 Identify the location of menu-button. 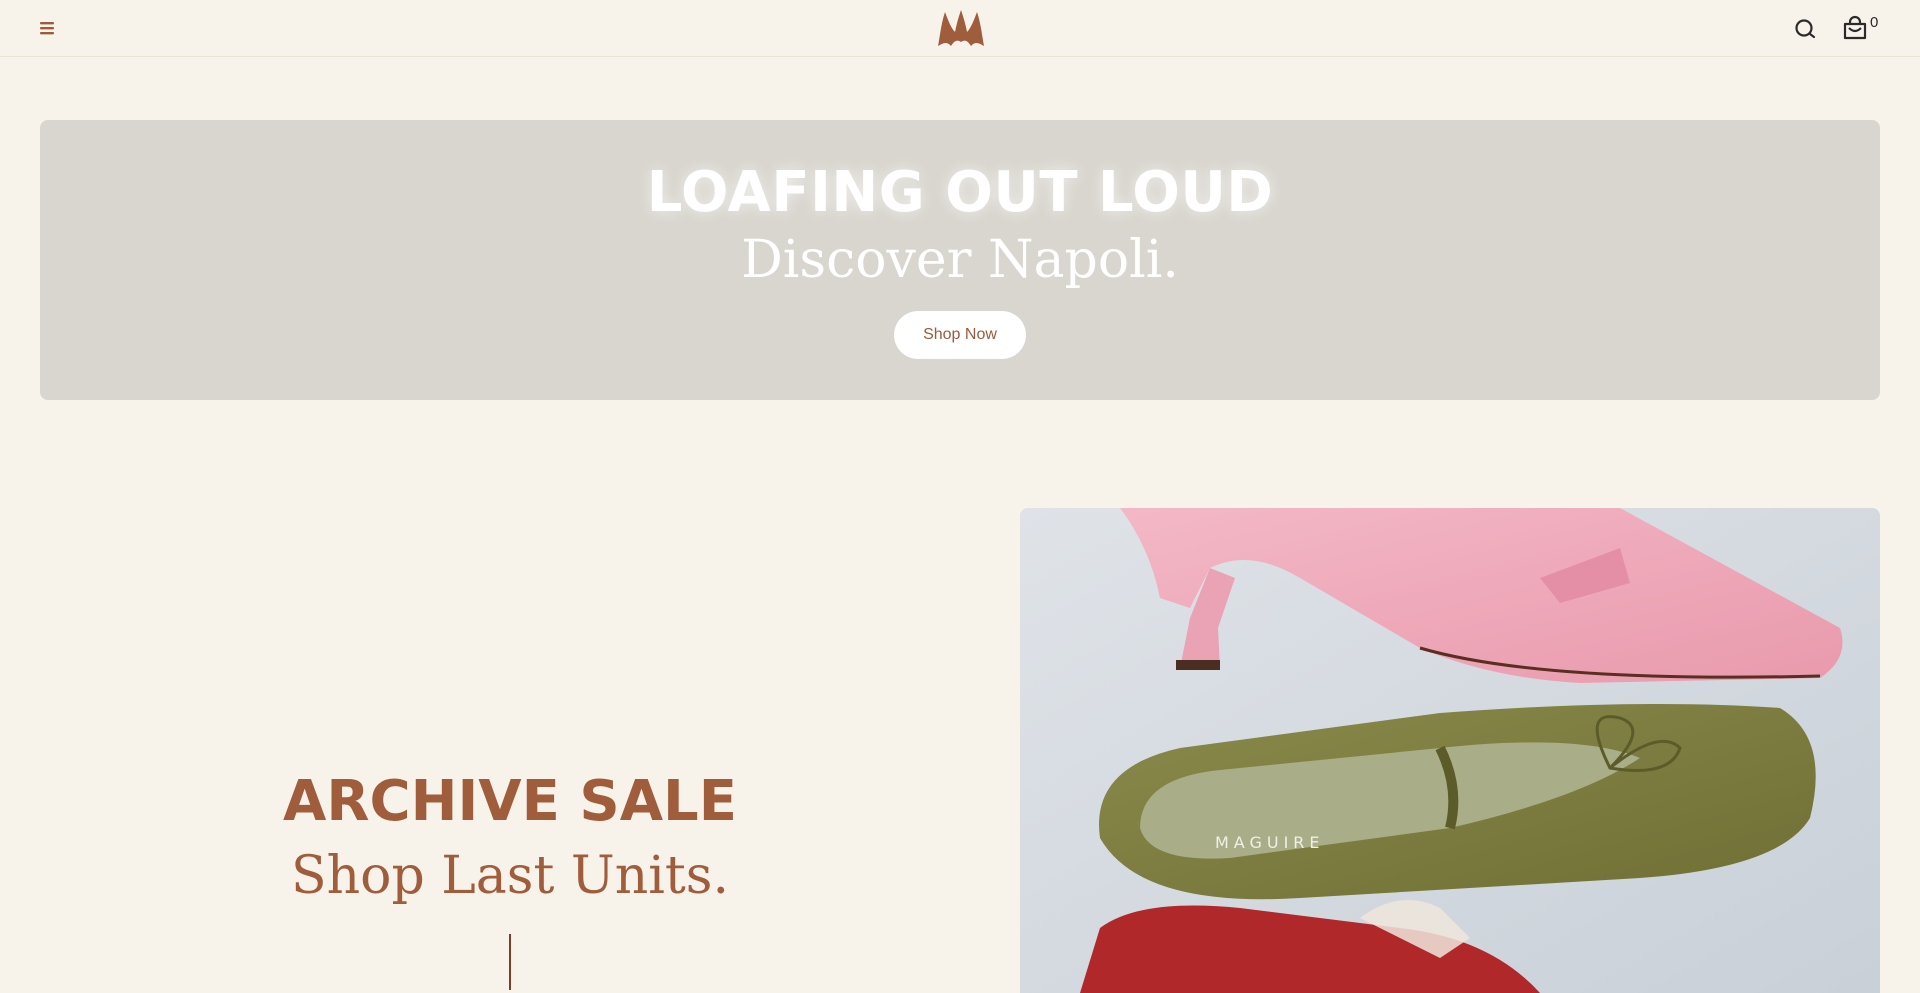
(48, 28).